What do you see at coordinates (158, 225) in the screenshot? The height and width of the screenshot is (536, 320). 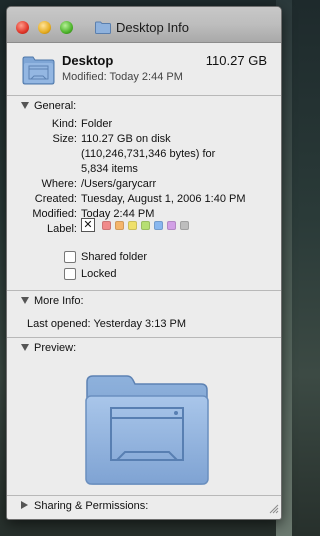 I see `label-blue` at bounding box center [158, 225].